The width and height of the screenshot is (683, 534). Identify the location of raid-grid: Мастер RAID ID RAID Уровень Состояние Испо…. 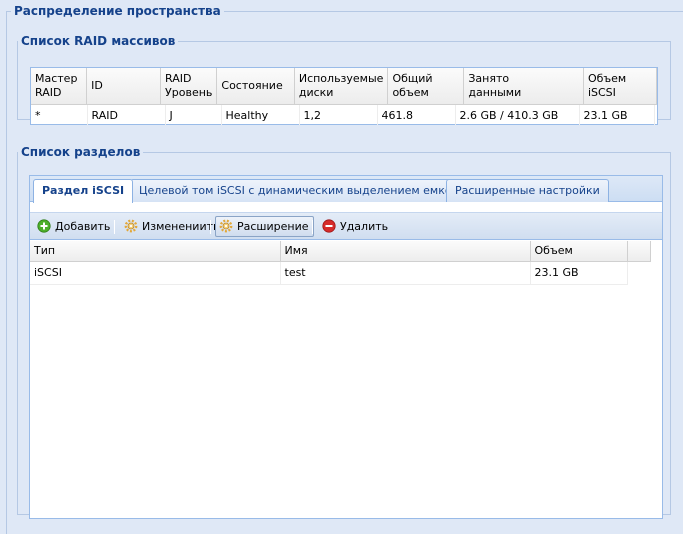
(344, 96).